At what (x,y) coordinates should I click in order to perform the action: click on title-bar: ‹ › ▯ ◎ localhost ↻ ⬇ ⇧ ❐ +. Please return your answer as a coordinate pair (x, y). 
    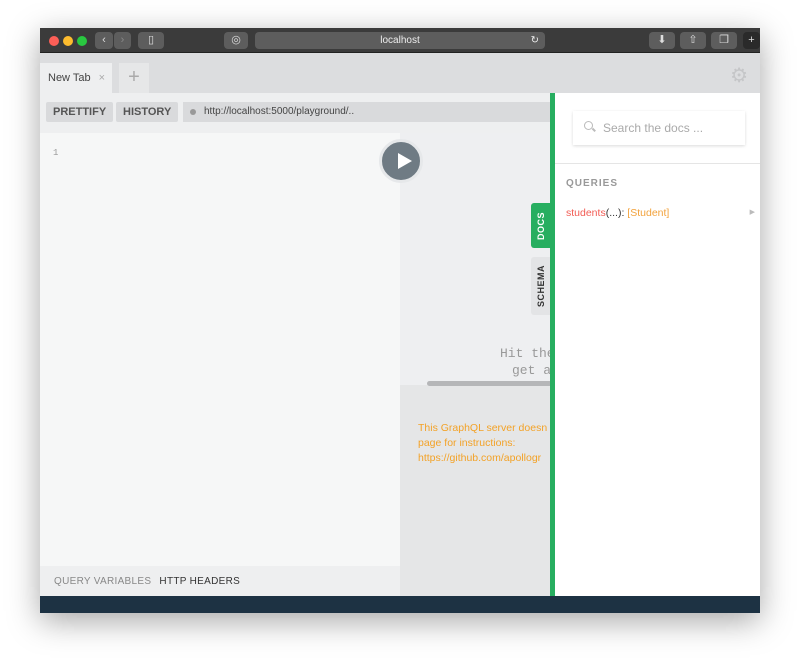
    Looking at the image, I should click on (400, 40).